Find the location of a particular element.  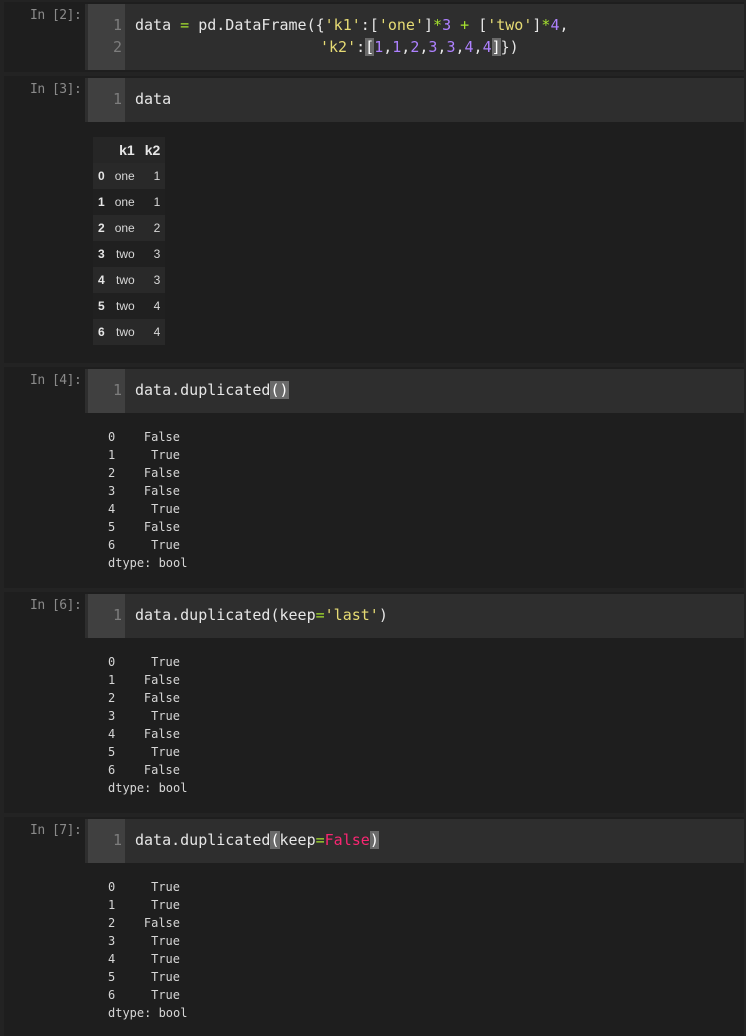

row-index: 1 is located at coordinates (101, 202).